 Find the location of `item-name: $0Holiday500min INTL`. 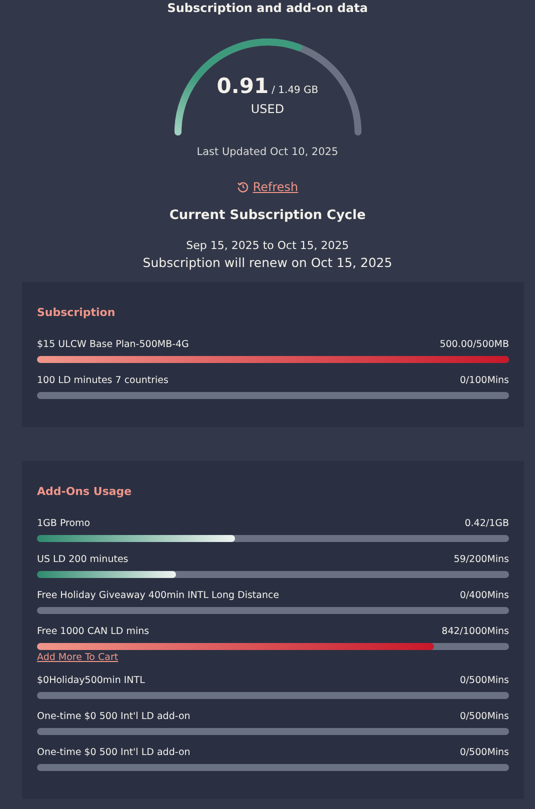

item-name: $0Holiday500min INTL is located at coordinates (91, 680).